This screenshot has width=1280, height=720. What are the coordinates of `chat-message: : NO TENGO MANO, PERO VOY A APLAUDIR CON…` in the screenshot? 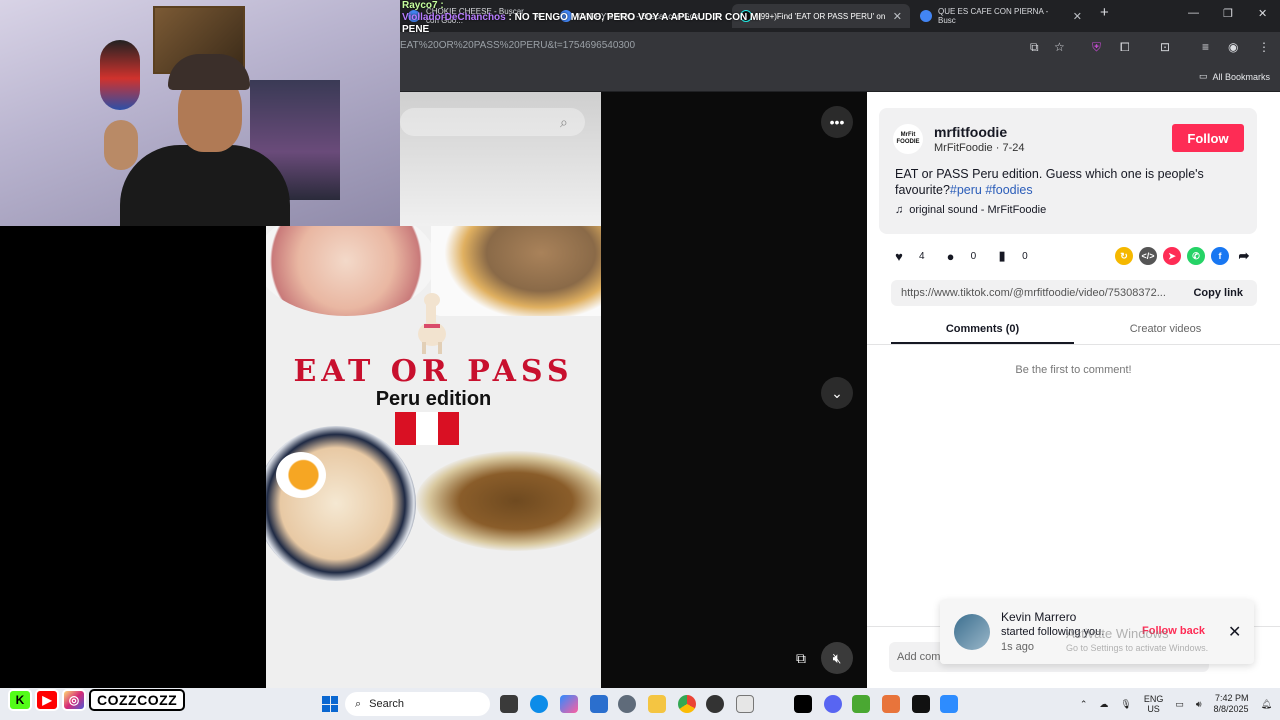 It's located at (635, 17).